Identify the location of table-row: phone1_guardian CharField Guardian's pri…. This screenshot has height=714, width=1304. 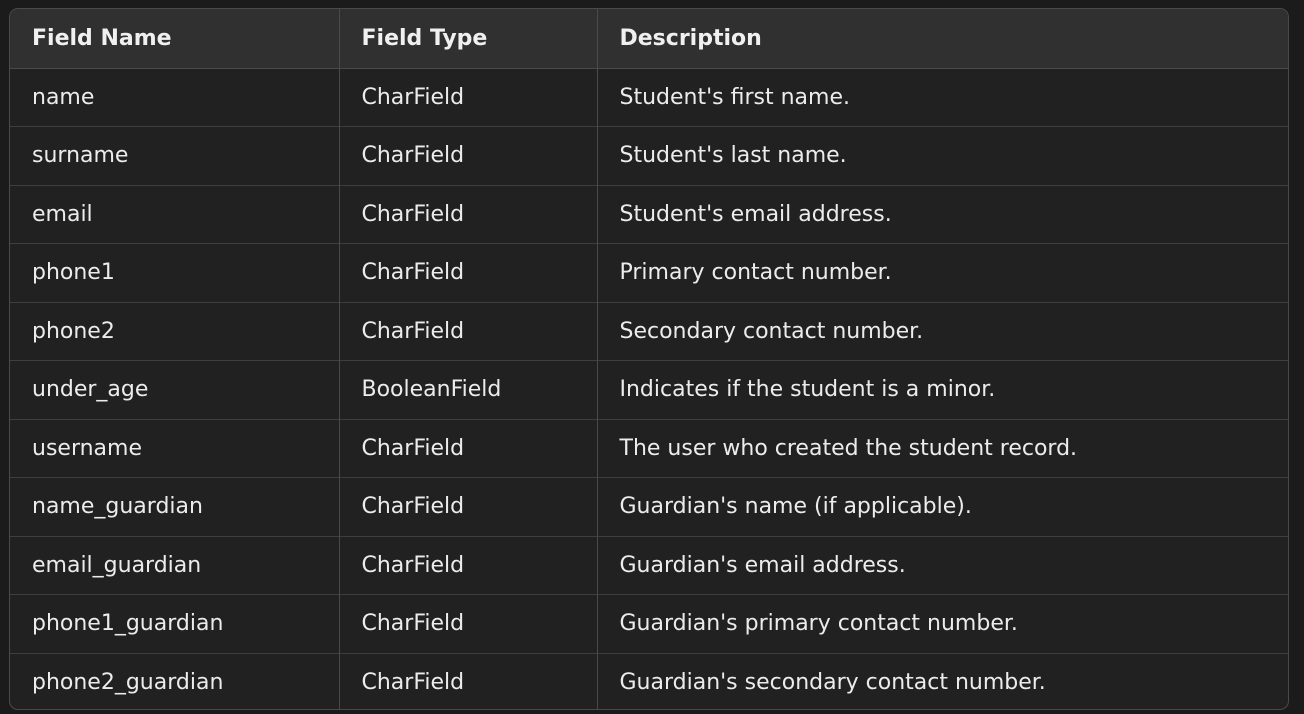
(649, 623).